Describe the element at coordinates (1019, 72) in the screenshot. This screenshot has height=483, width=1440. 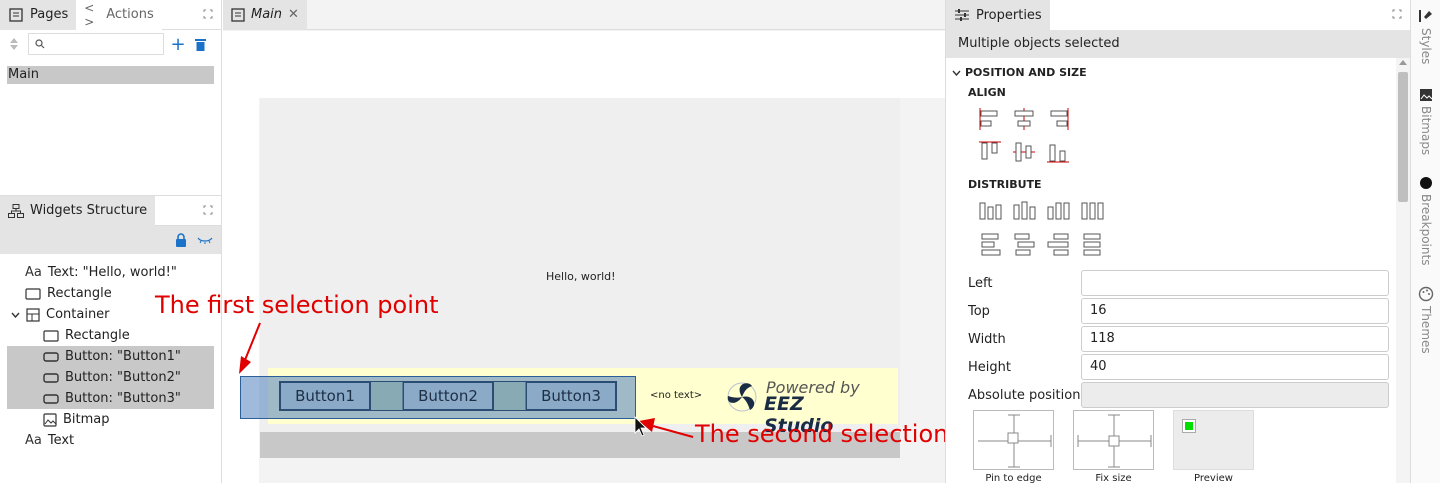
I see `section-toggle: POSITION AND SIZE` at that location.